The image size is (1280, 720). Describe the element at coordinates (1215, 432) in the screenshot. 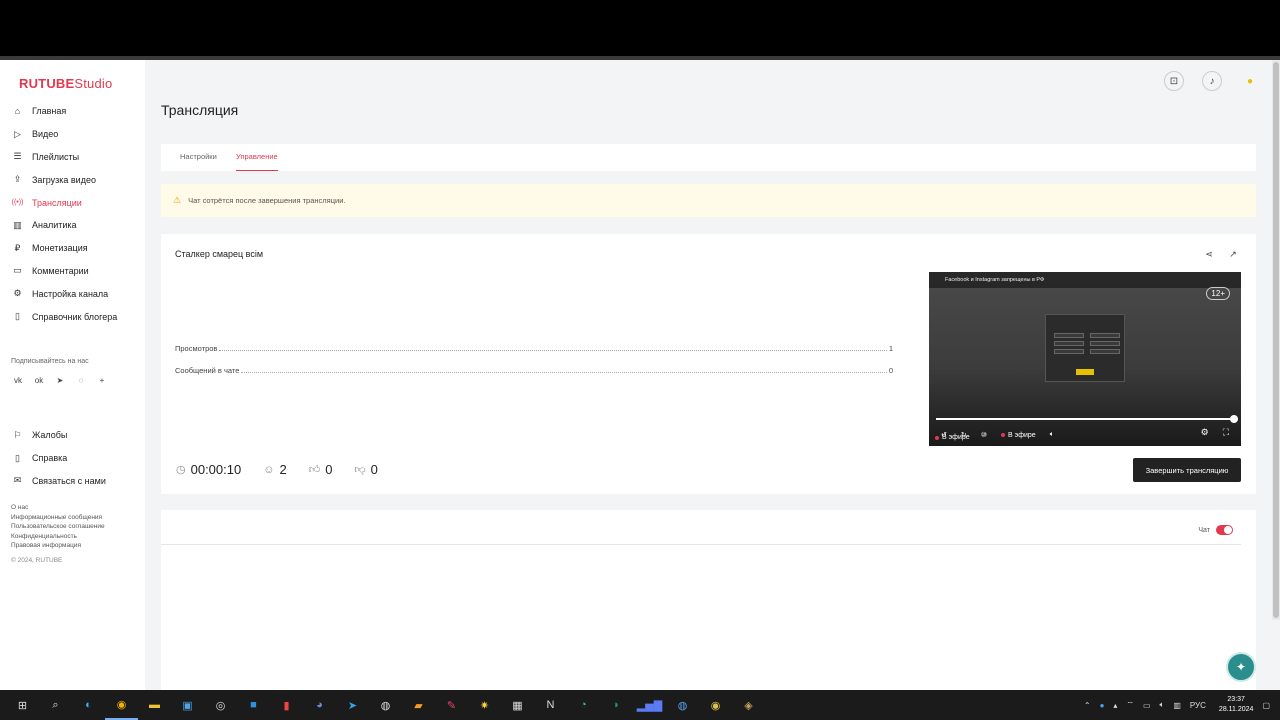

I see `player-controls-right: ⚙ ⛶` at that location.